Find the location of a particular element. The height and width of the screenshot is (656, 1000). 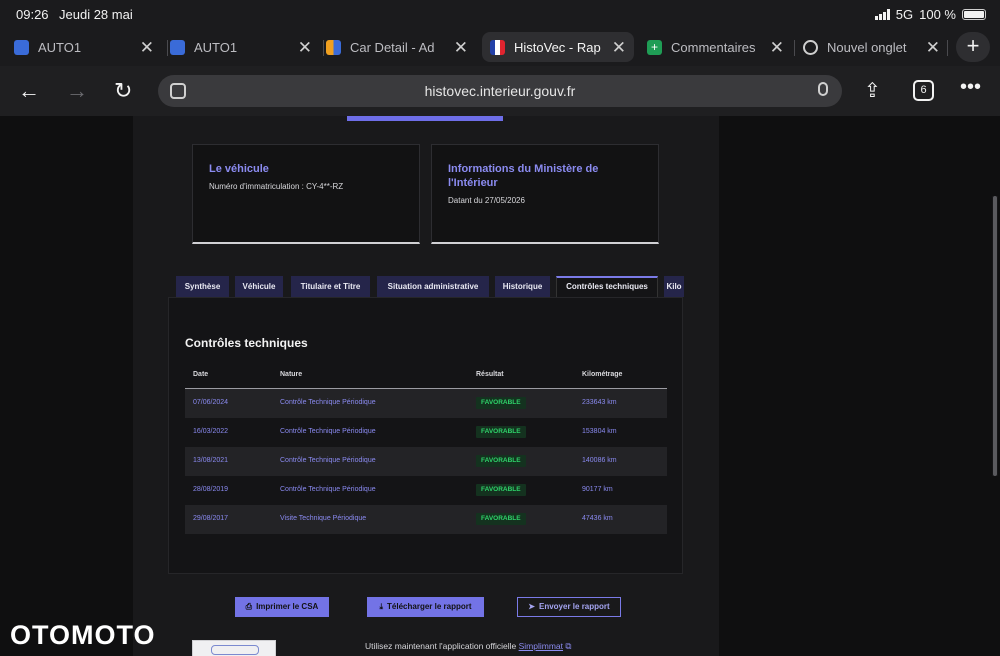

send-report-label: Envoyer le rapport is located at coordinates (574, 606).